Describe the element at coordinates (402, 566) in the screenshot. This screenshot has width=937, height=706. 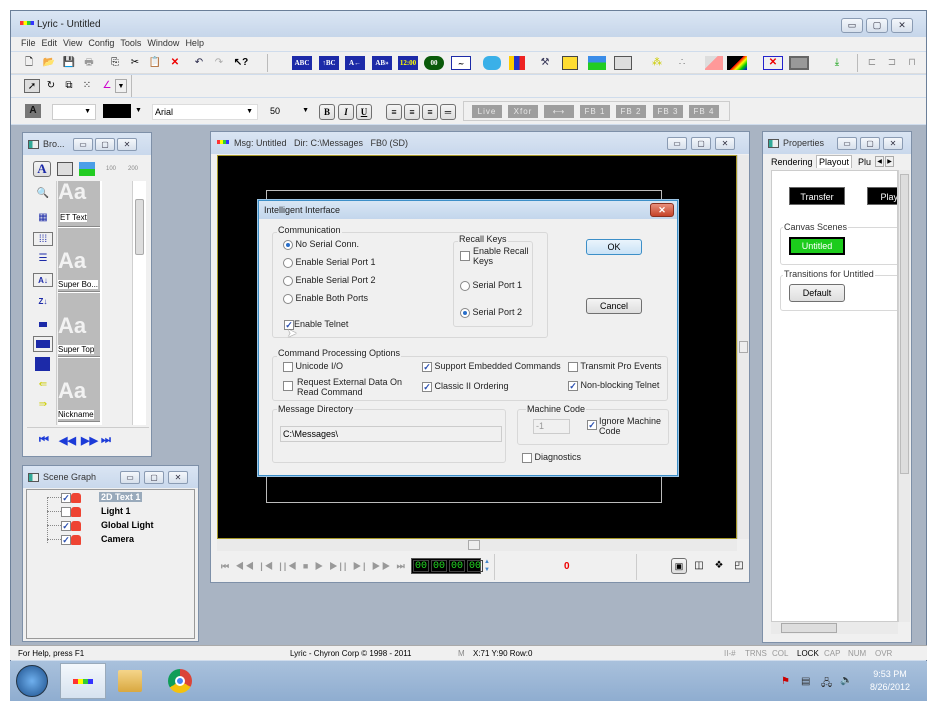
I see `go-end-button: ⏭` at that location.